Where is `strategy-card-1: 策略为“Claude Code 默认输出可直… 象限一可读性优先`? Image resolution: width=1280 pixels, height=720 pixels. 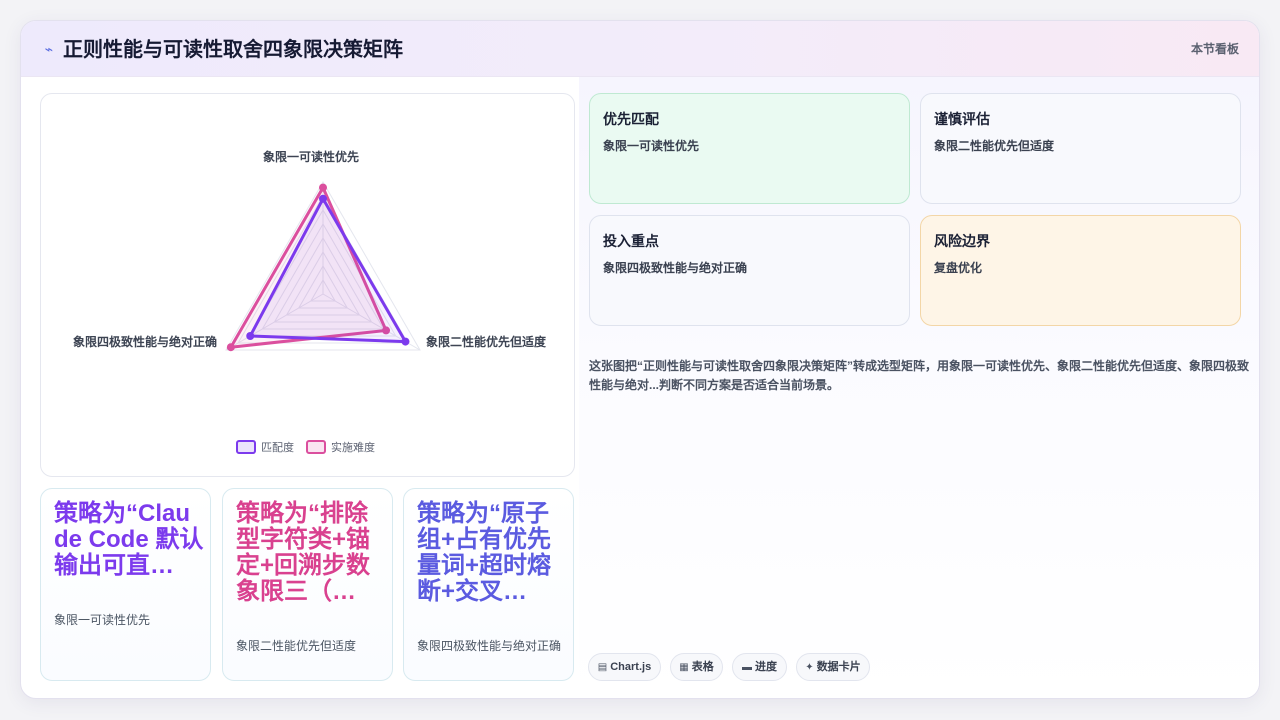 strategy-card-1: 策略为“Claude Code 默认输出可直… 象限一可读性优先 is located at coordinates (125, 584).